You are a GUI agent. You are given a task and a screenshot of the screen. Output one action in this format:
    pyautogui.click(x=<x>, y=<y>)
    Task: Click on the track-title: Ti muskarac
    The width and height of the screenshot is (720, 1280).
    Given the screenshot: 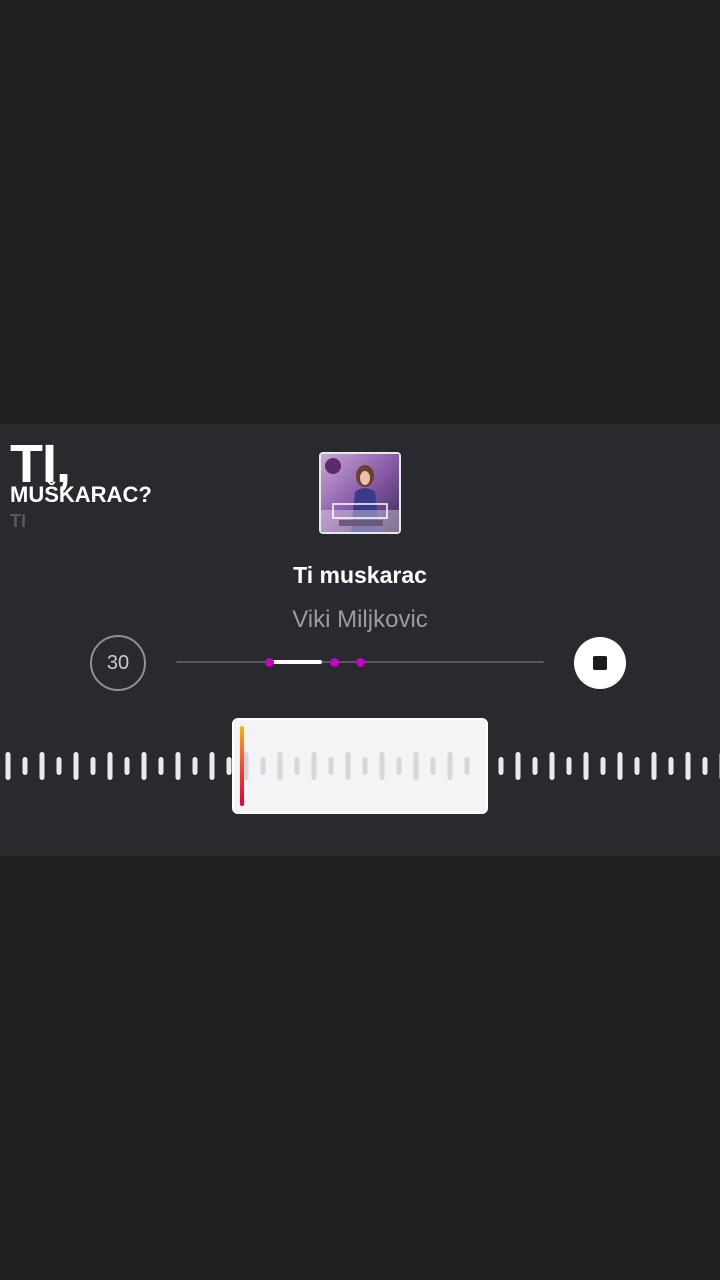 What is the action you would take?
    pyautogui.click(x=360, y=575)
    